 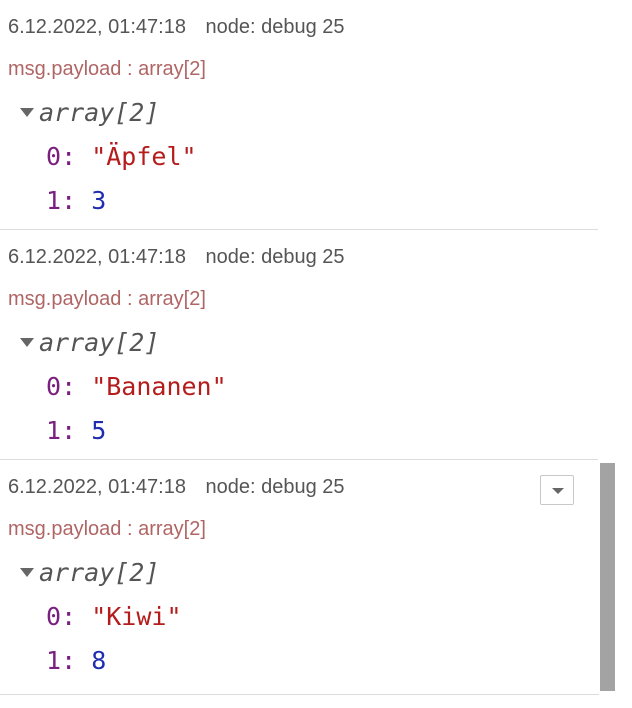 What do you see at coordinates (98, 430) in the screenshot?
I see `tree-value: 5` at bounding box center [98, 430].